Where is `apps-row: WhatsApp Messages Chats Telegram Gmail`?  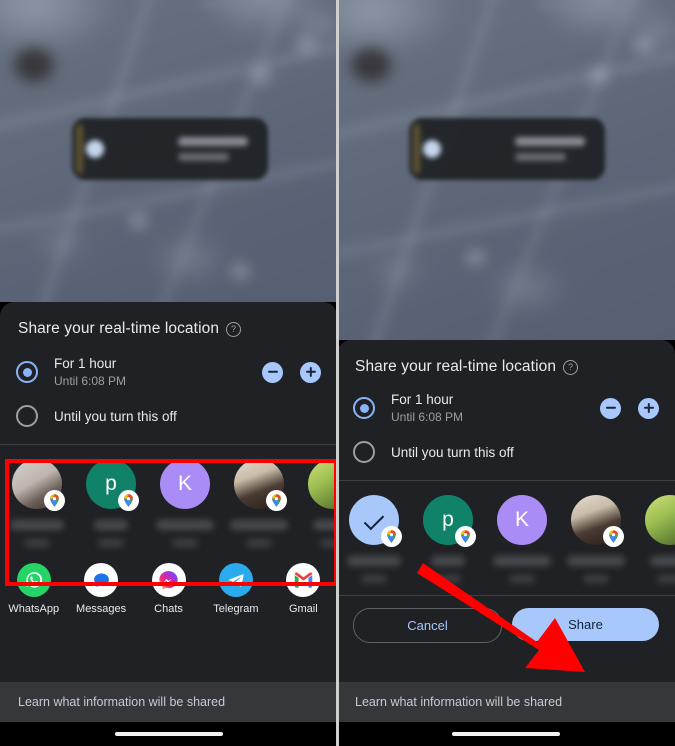 apps-row: WhatsApp Messages Chats Telegram Gmail is located at coordinates (168, 586).